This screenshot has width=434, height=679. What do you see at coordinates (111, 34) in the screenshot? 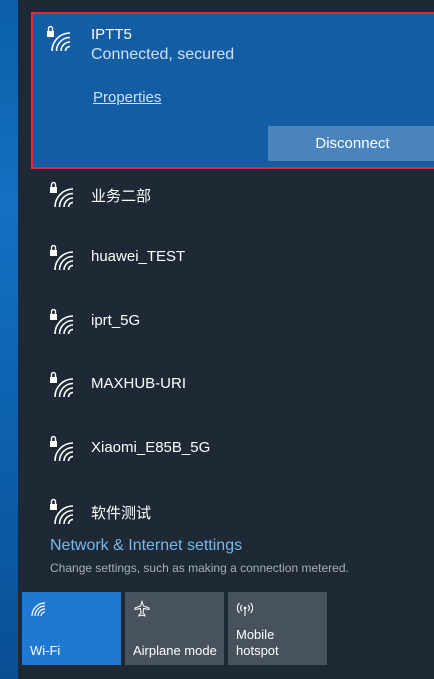
I see `connected-network-name: IPTT5` at bounding box center [111, 34].